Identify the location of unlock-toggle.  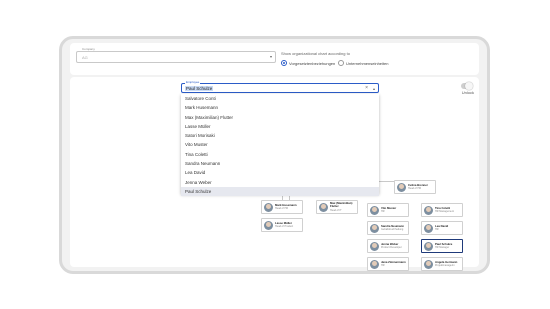
(467, 86).